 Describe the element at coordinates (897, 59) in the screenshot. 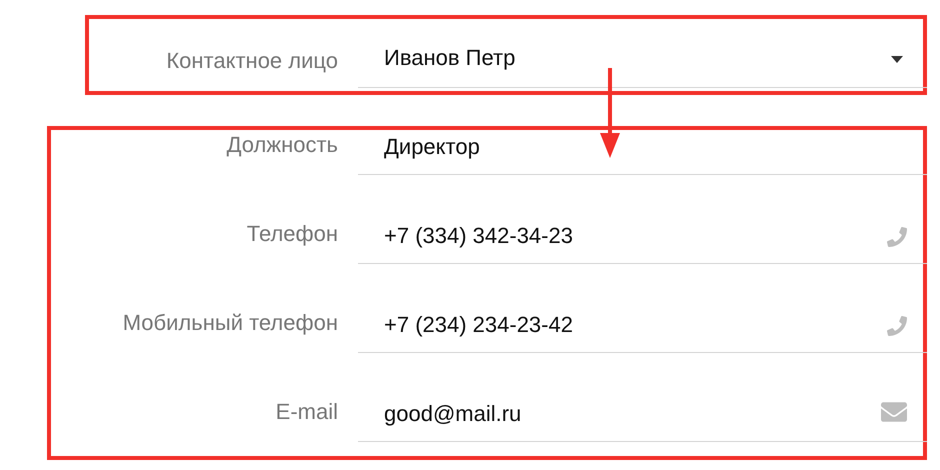

I see `dropdown-caret-icon` at that location.